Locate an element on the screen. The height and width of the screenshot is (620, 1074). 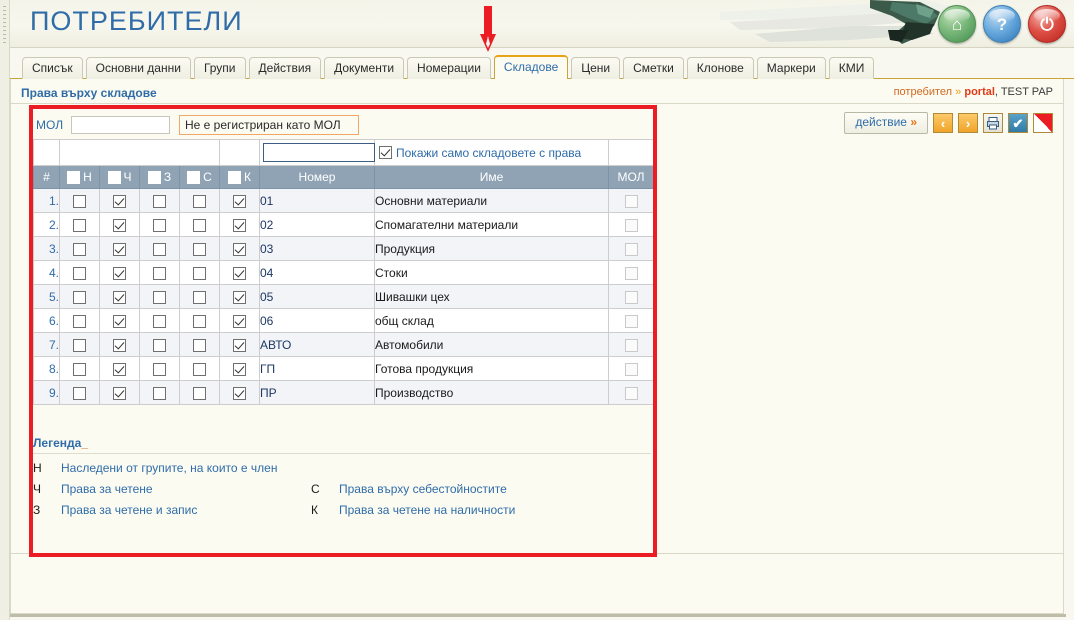
show-only-with-rights-checkbox is located at coordinates (385, 152).